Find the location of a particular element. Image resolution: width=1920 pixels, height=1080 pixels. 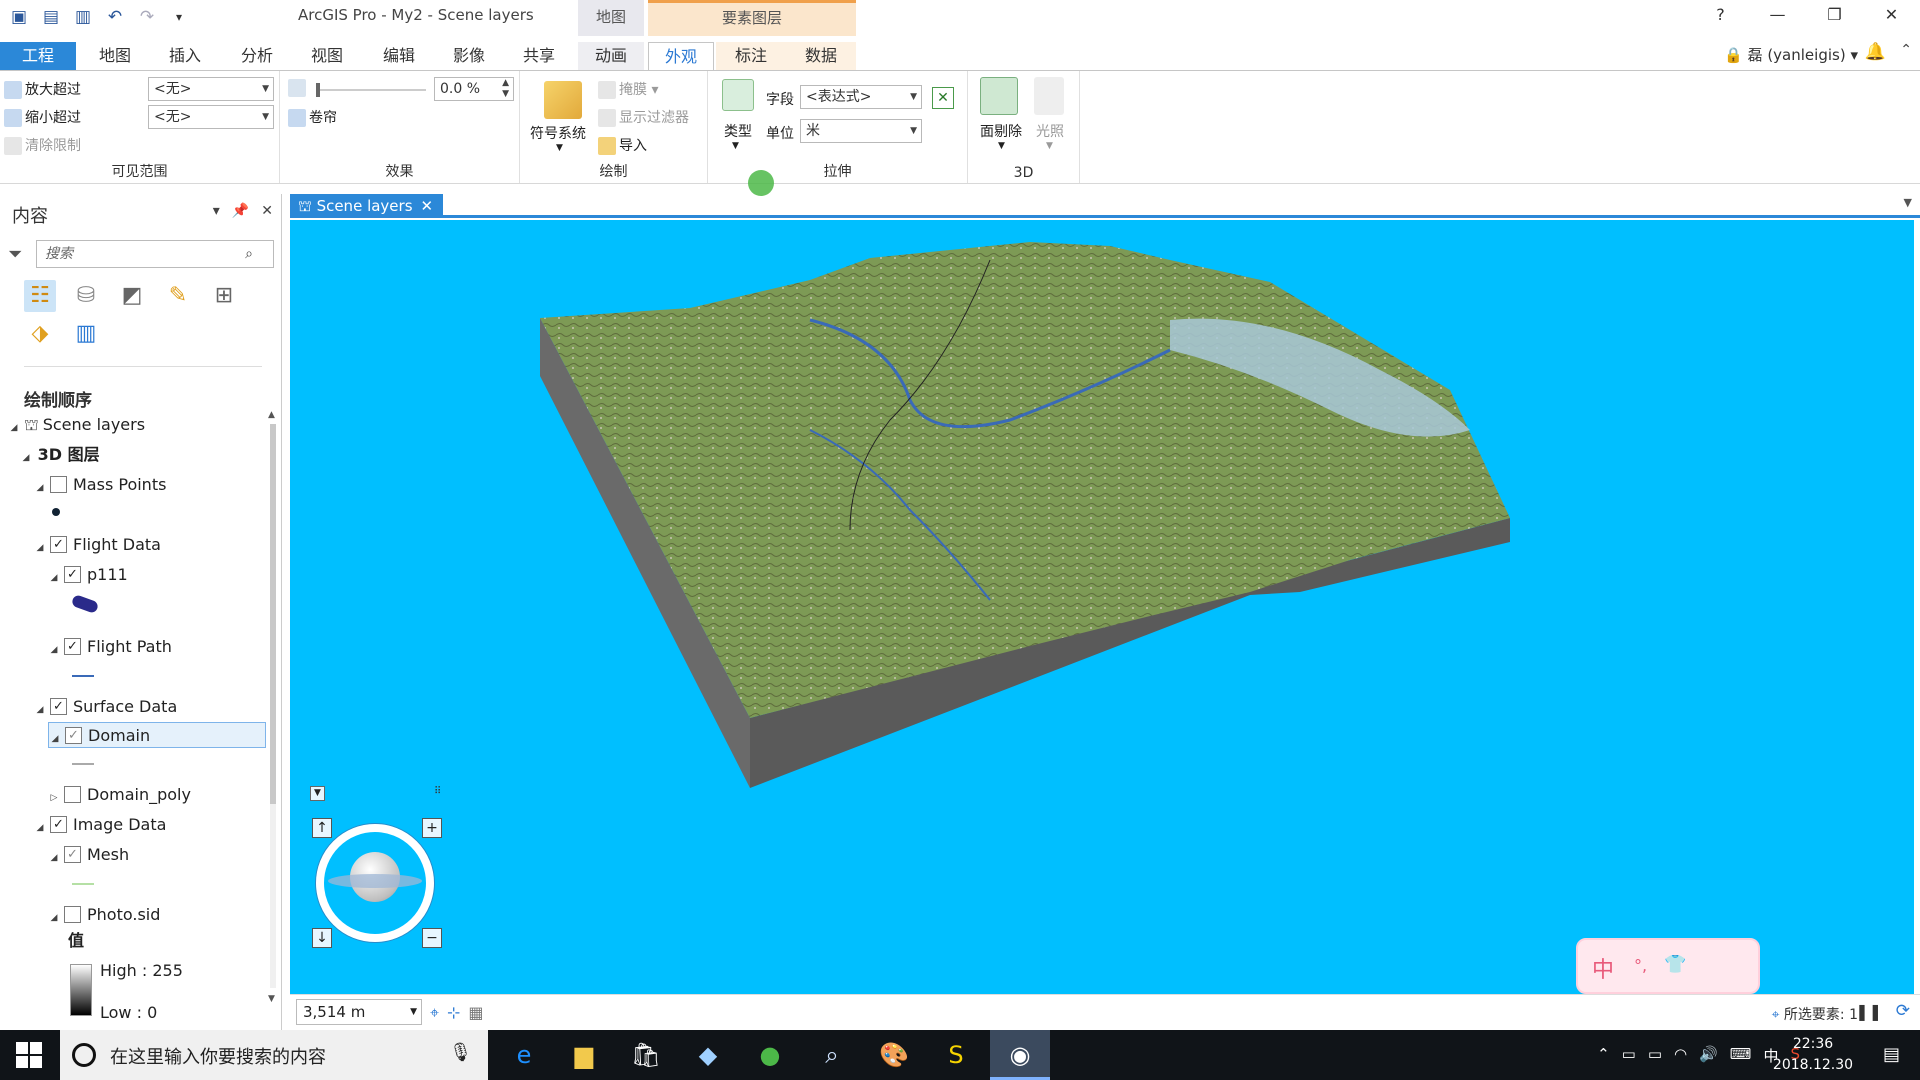

navigator-control: ↑ + ↓ − is located at coordinates (378, 889).